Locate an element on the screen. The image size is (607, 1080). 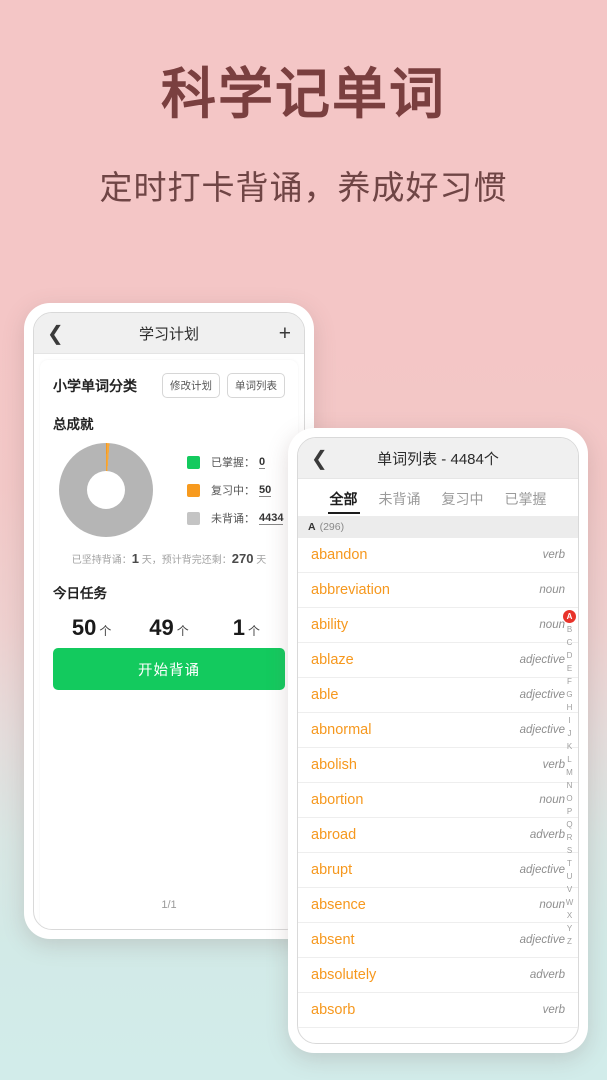
stat-revise-value: 1 is located at coordinates (238, 627).